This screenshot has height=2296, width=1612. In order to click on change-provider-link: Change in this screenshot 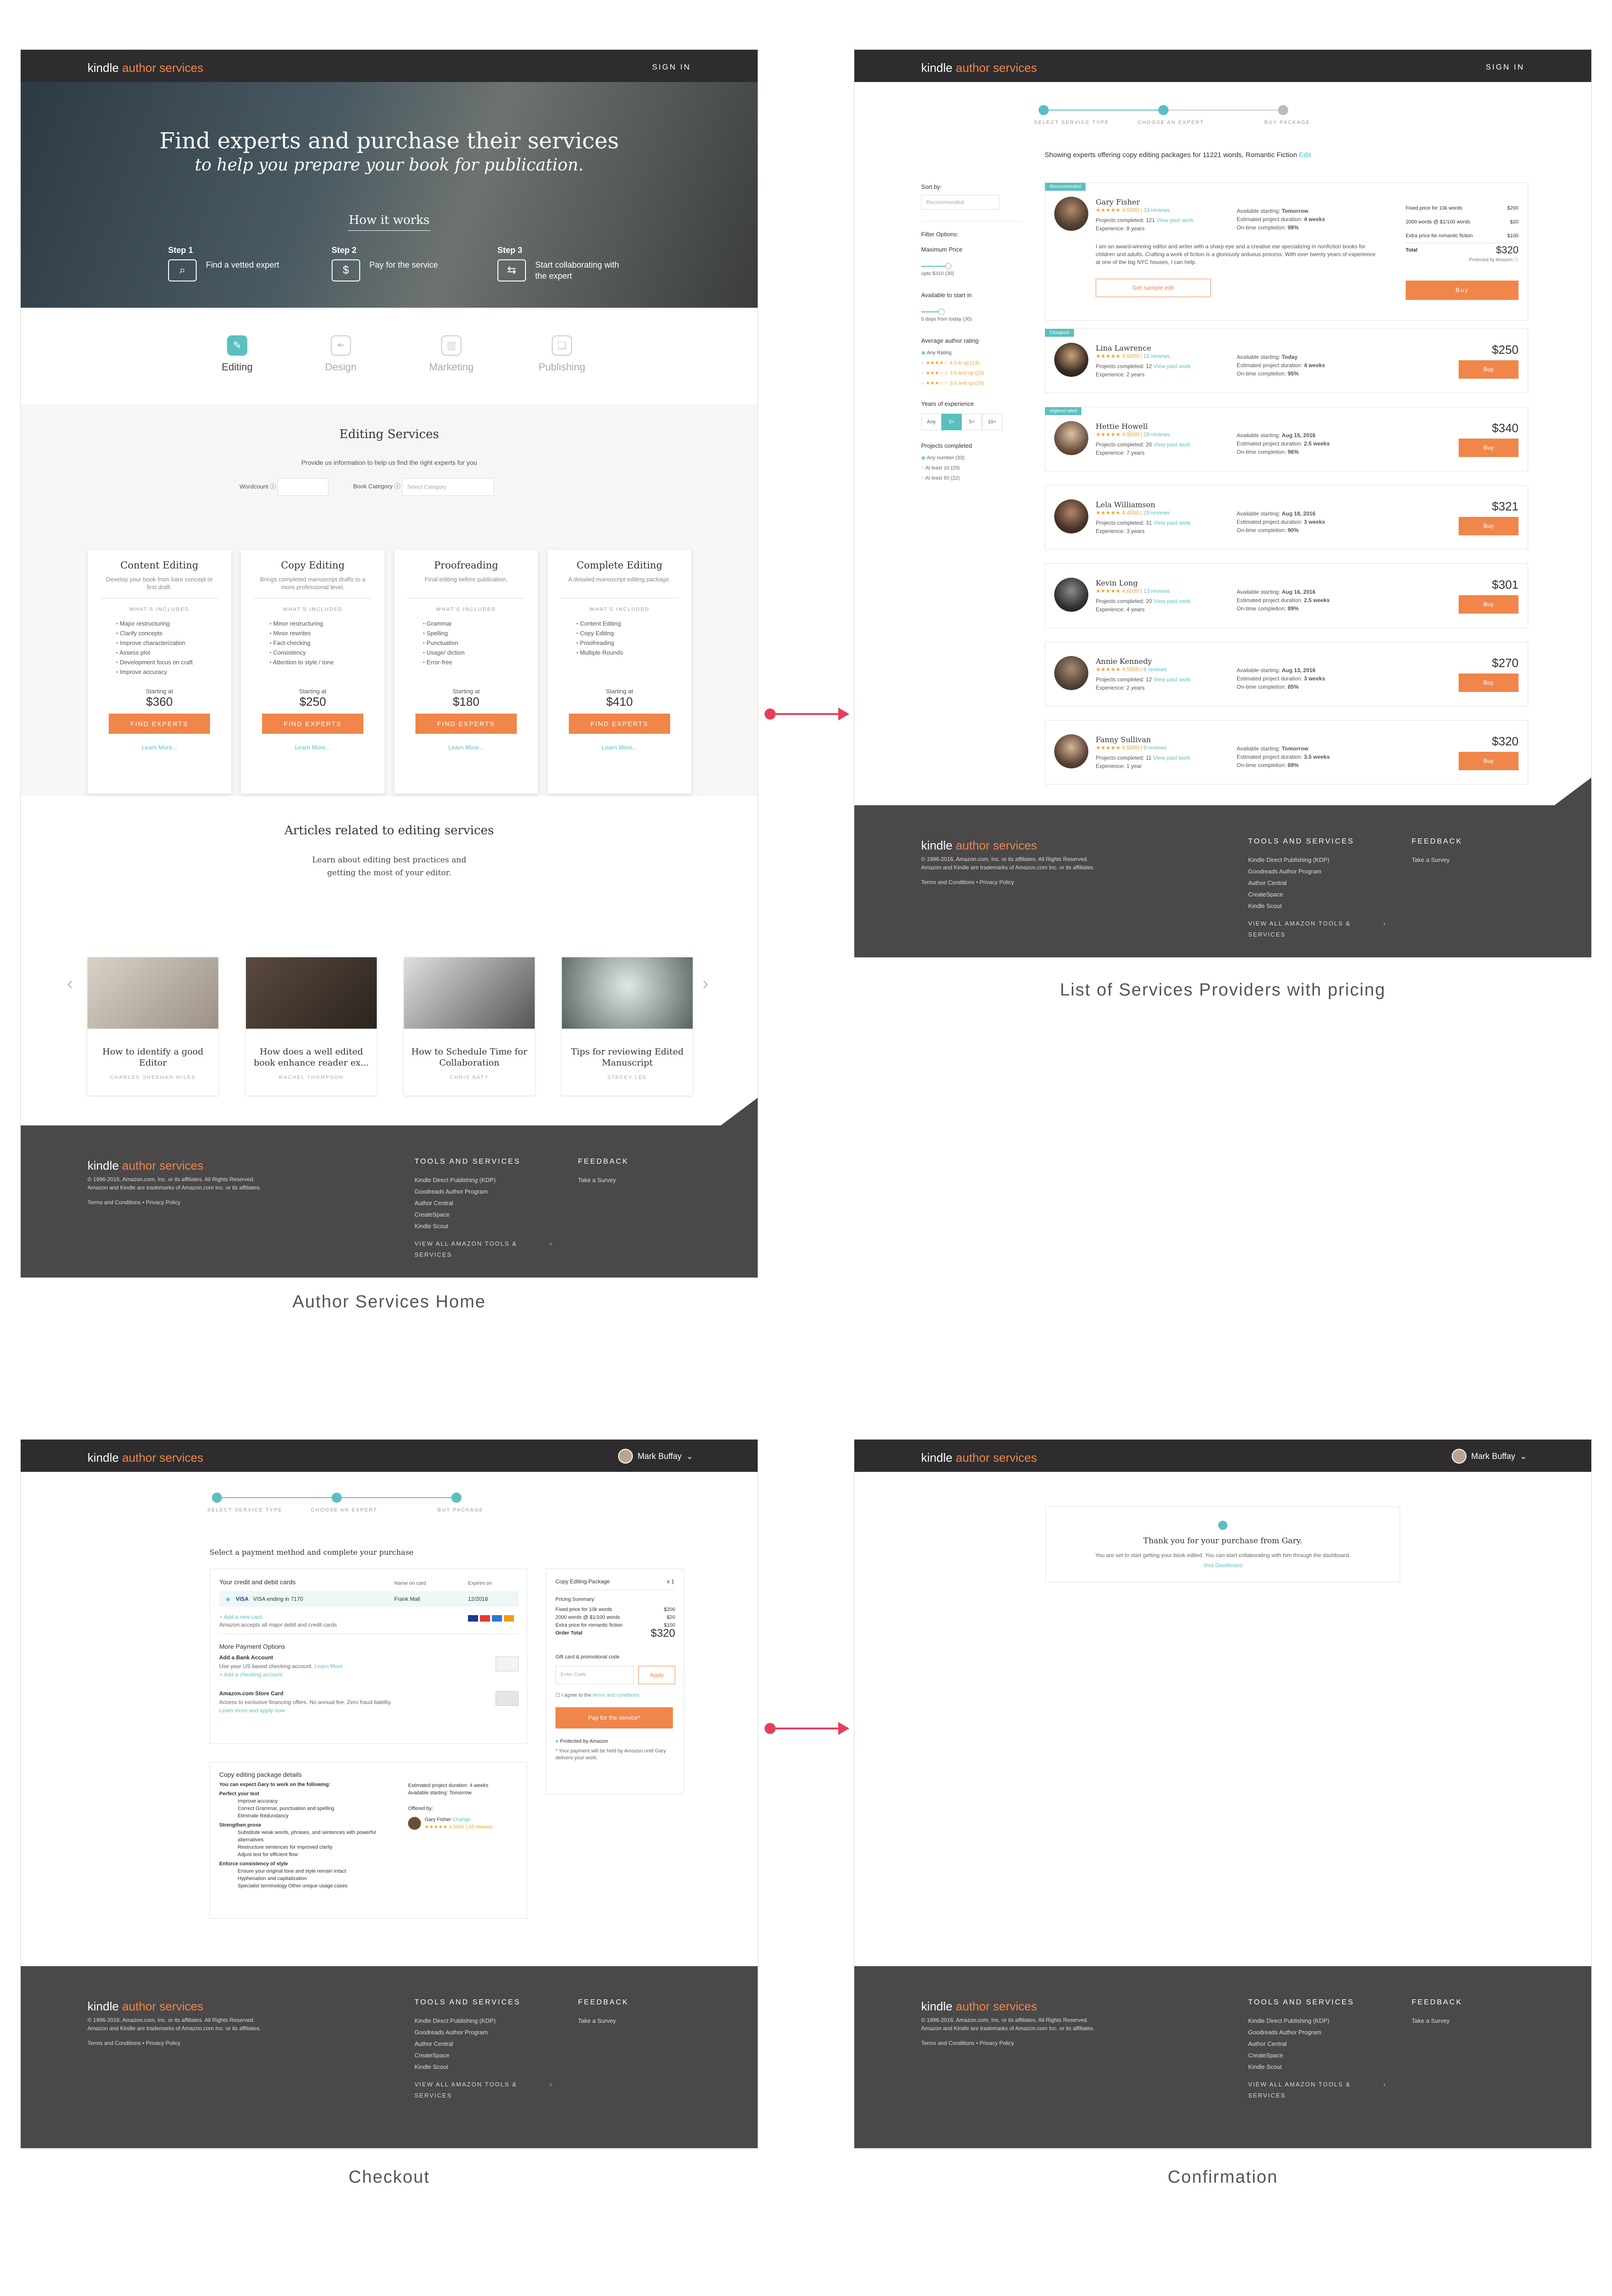, I will do `click(462, 1820)`.